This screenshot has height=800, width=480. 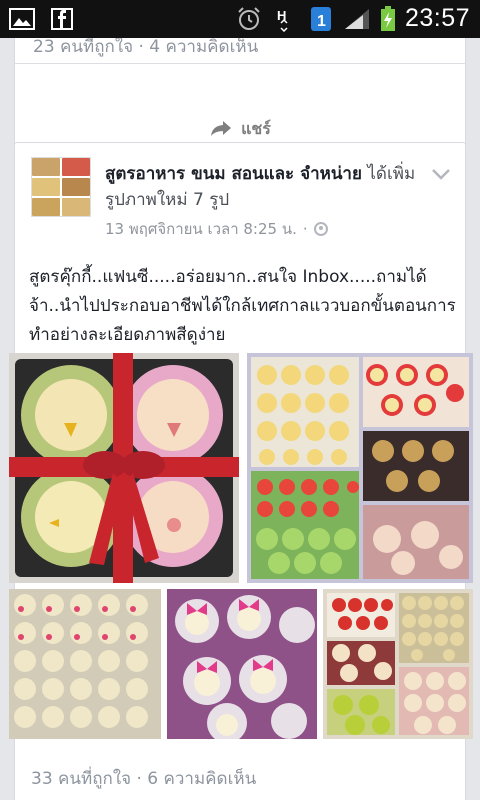 I want to click on previous-post-counts: 23 คนที่ถูกใจ · 4 ความคิดเห็น, so click(x=145, y=49).